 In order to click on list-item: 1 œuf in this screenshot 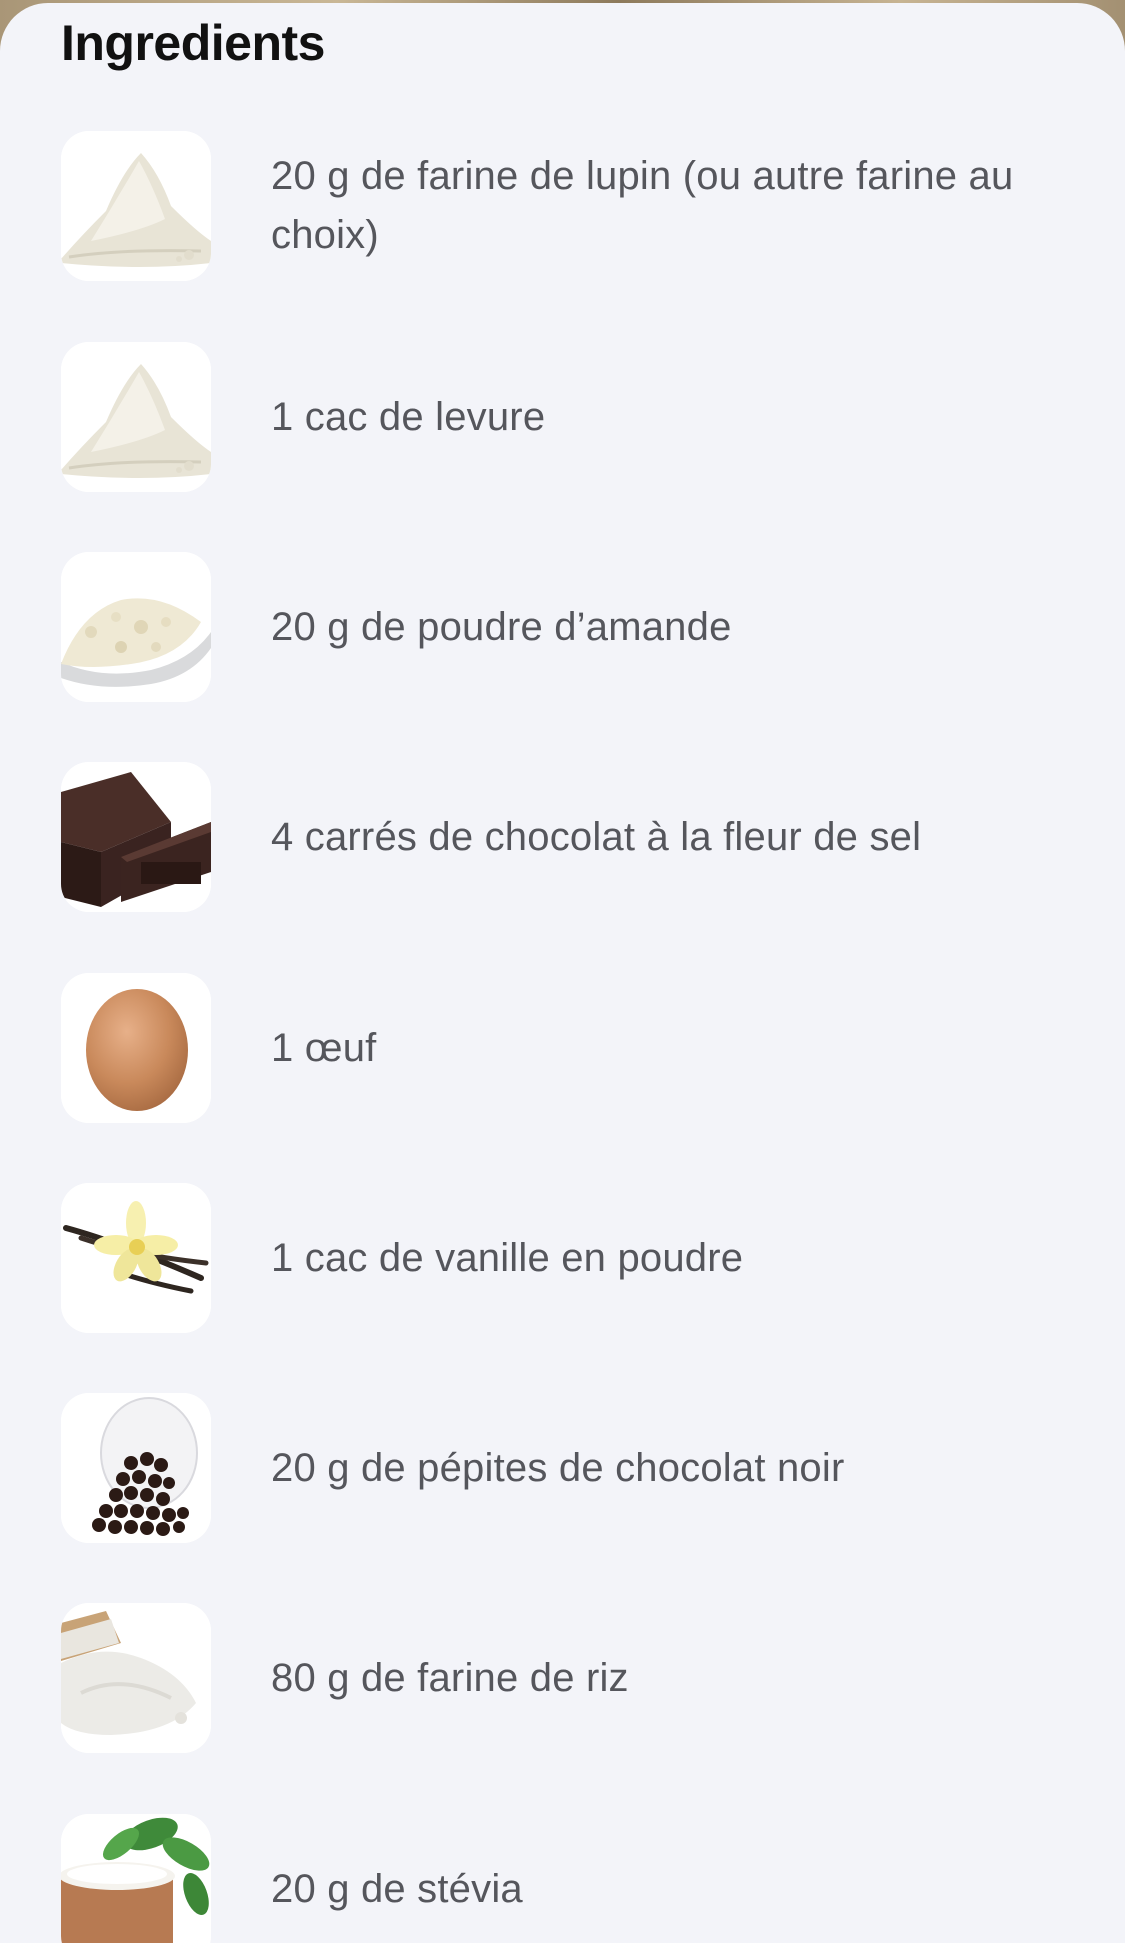, I will do `click(562, 1048)`.